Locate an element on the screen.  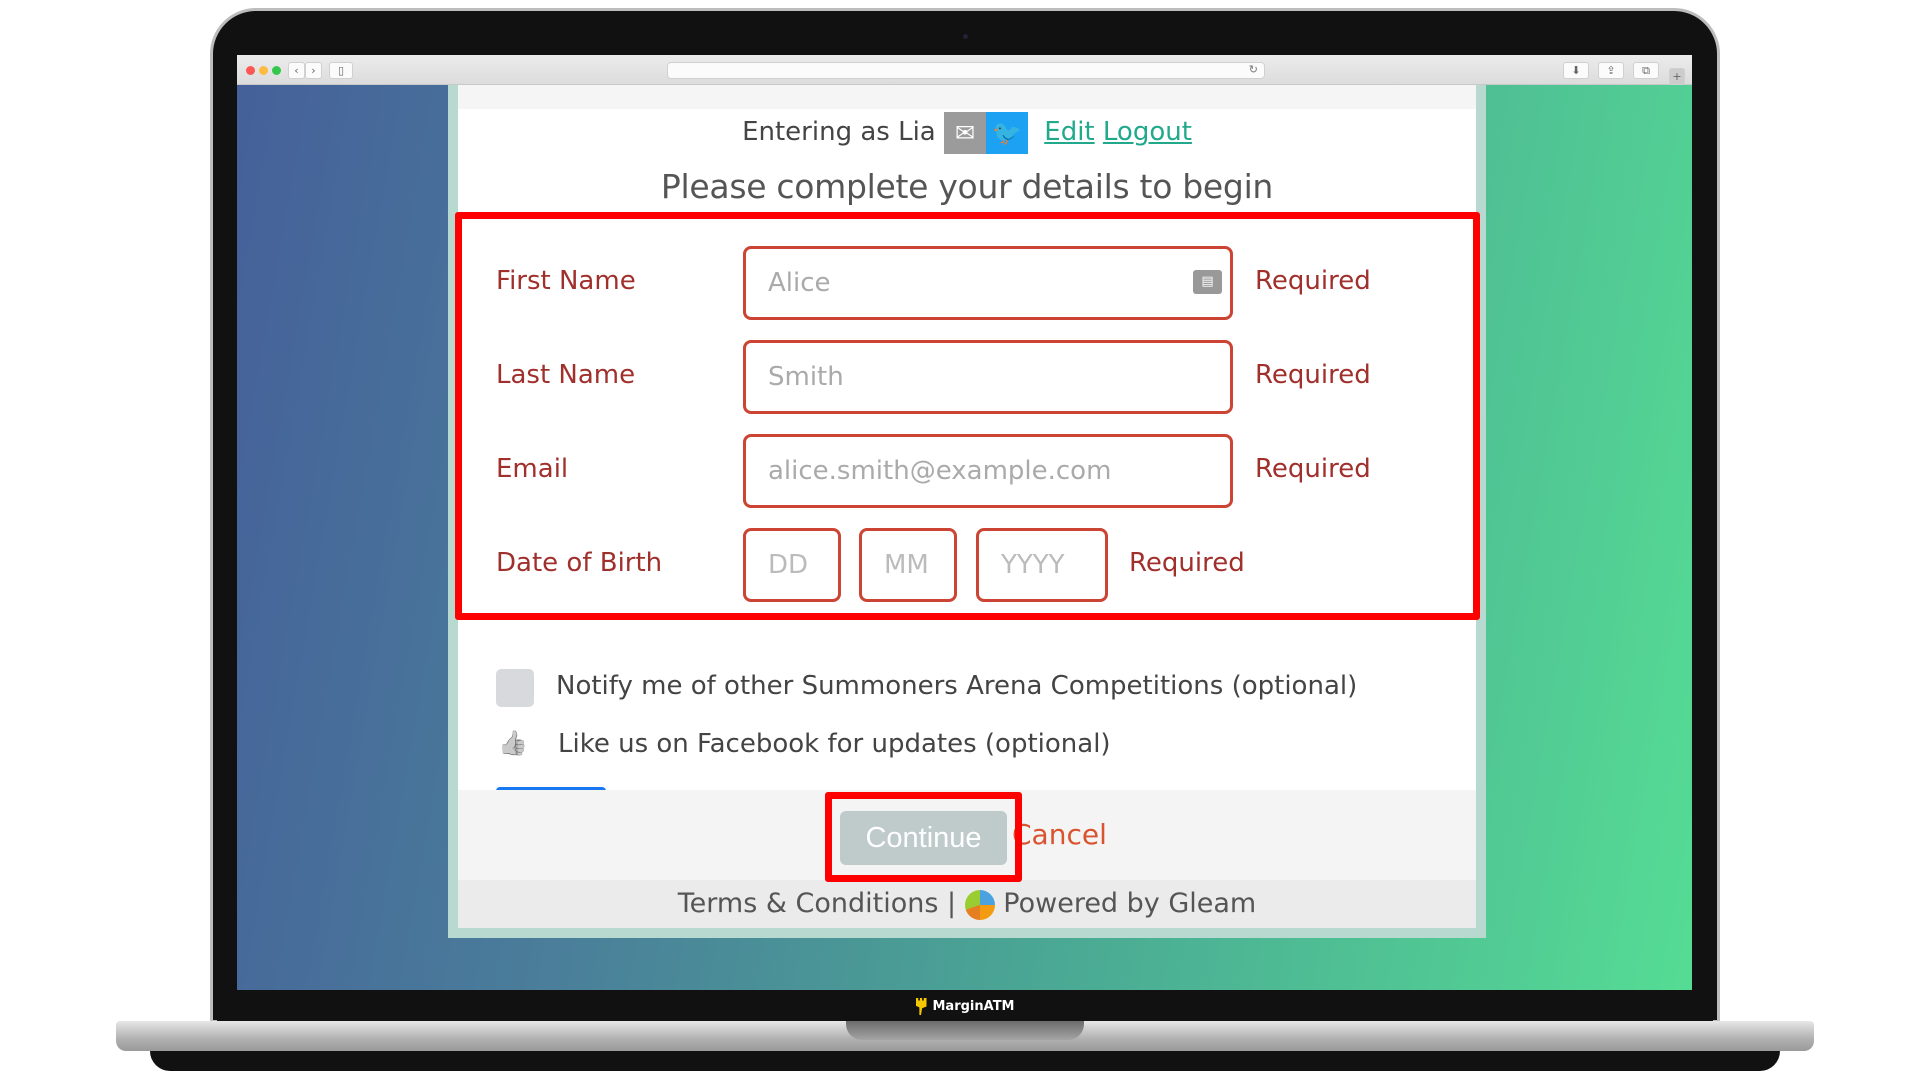
twitter-icon: 🐦 is located at coordinates (1007, 132).